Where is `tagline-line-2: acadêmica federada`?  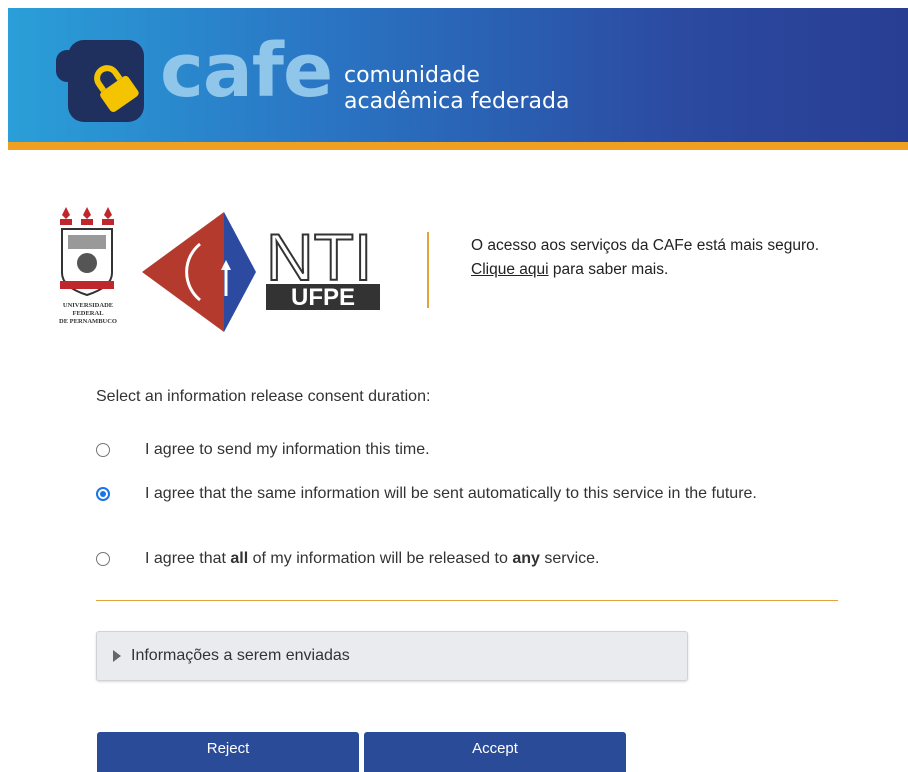
tagline-line-2: acadêmica federada is located at coordinates (457, 101).